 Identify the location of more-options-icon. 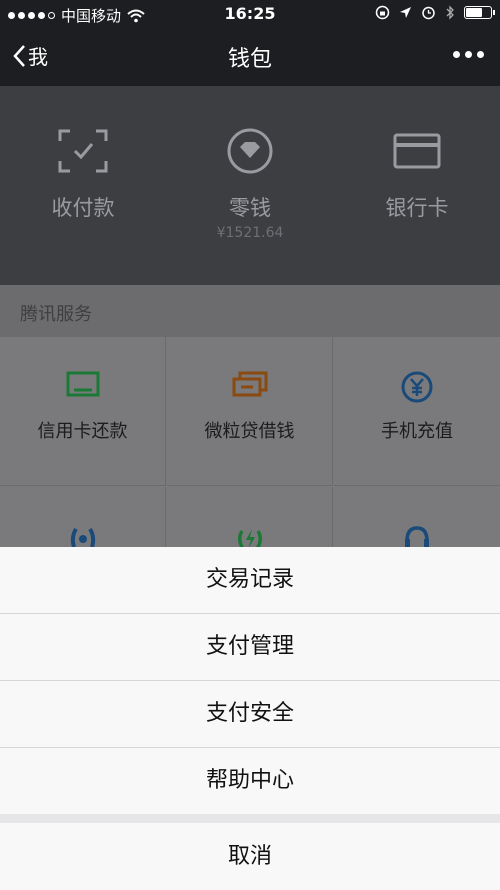
(468, 54).